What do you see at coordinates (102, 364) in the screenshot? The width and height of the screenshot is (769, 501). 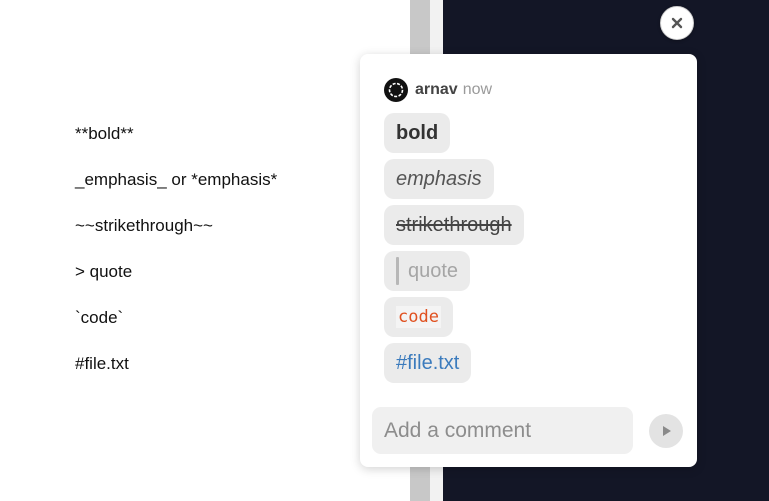 I see `editor-line-file: #file.txt` at bounding box center [102, 364].